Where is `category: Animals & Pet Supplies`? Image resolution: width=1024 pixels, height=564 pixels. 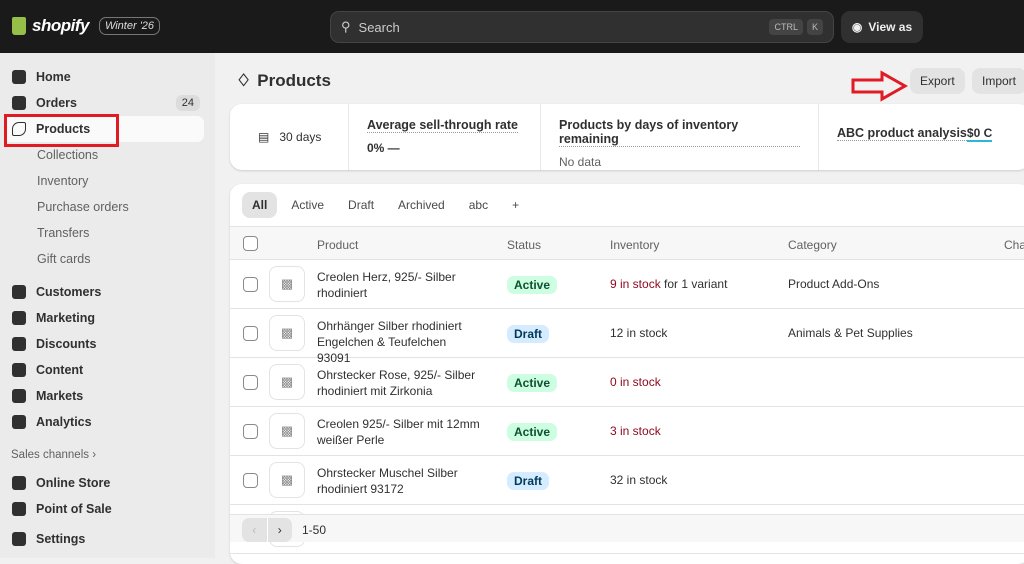 category: Animals & Pet Supplies is located at coordinates (850, 333).